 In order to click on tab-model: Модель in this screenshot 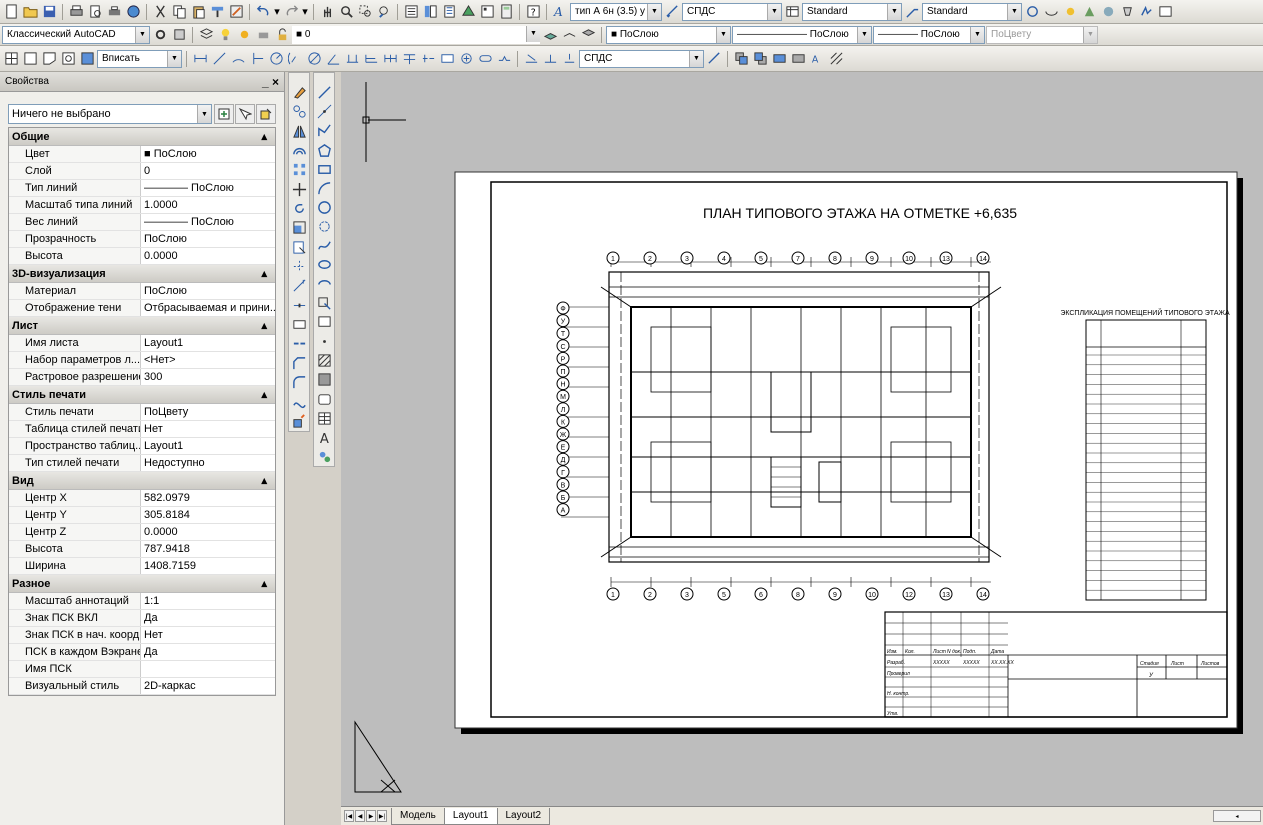, I will do `click(418, 816)`.